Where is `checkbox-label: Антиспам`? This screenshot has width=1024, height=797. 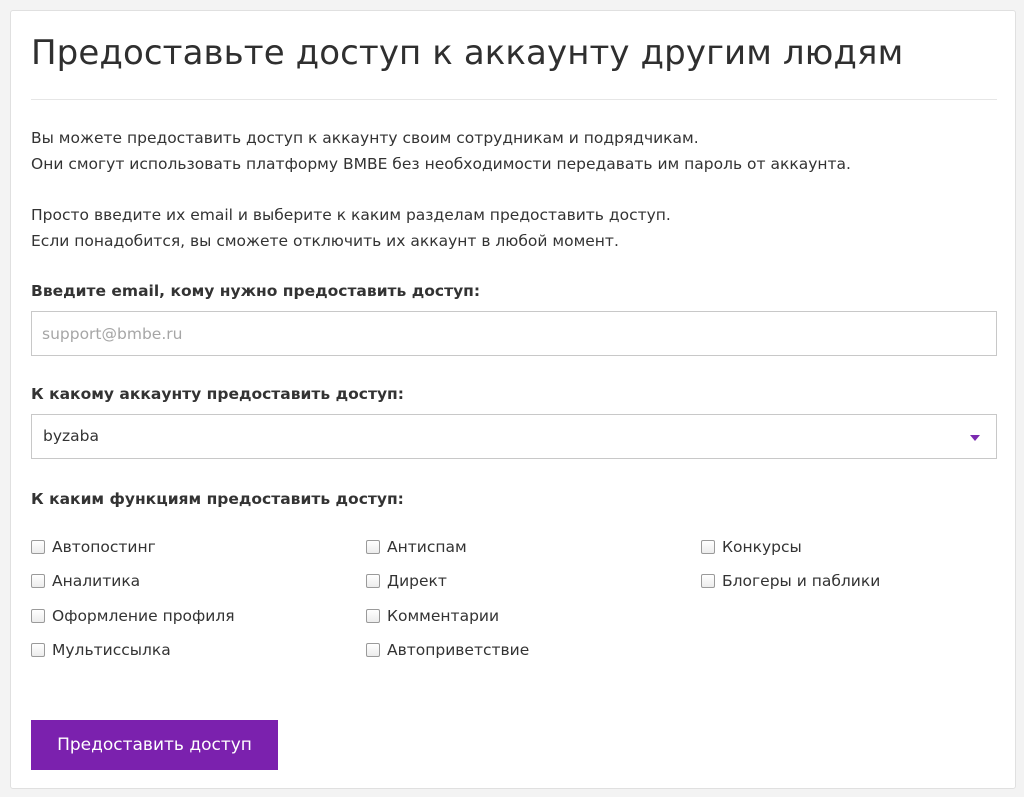
checkbox-label: Антиспам is located at coordinates (427, 547).